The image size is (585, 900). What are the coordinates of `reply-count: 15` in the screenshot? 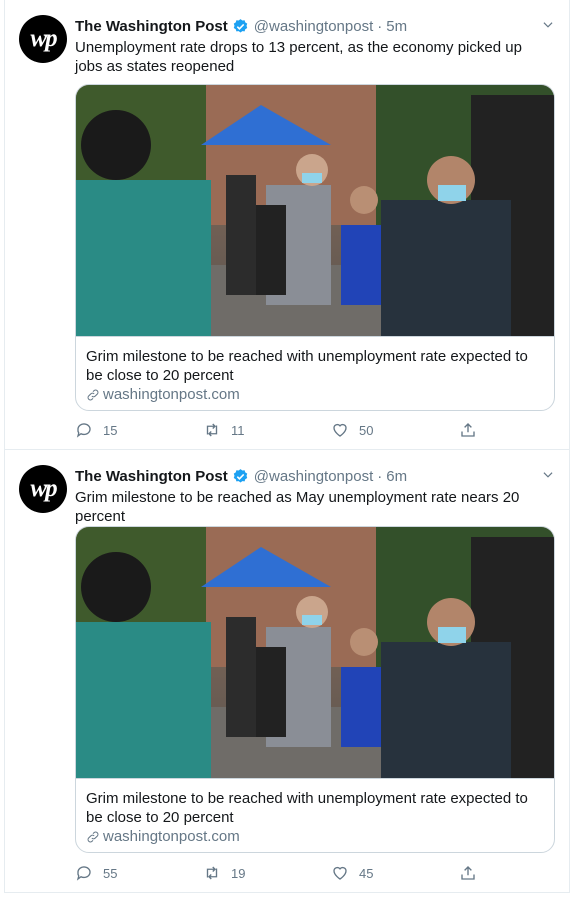 It's located at (110, 430).